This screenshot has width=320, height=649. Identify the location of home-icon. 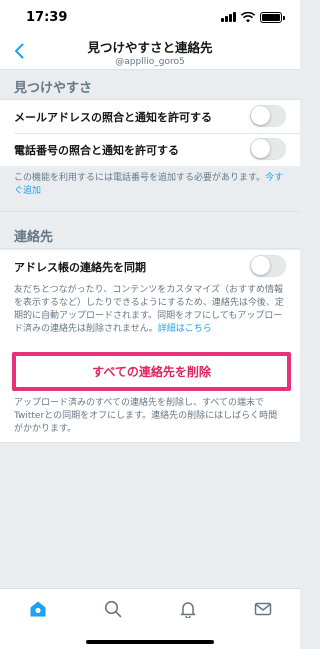
(38, 609).